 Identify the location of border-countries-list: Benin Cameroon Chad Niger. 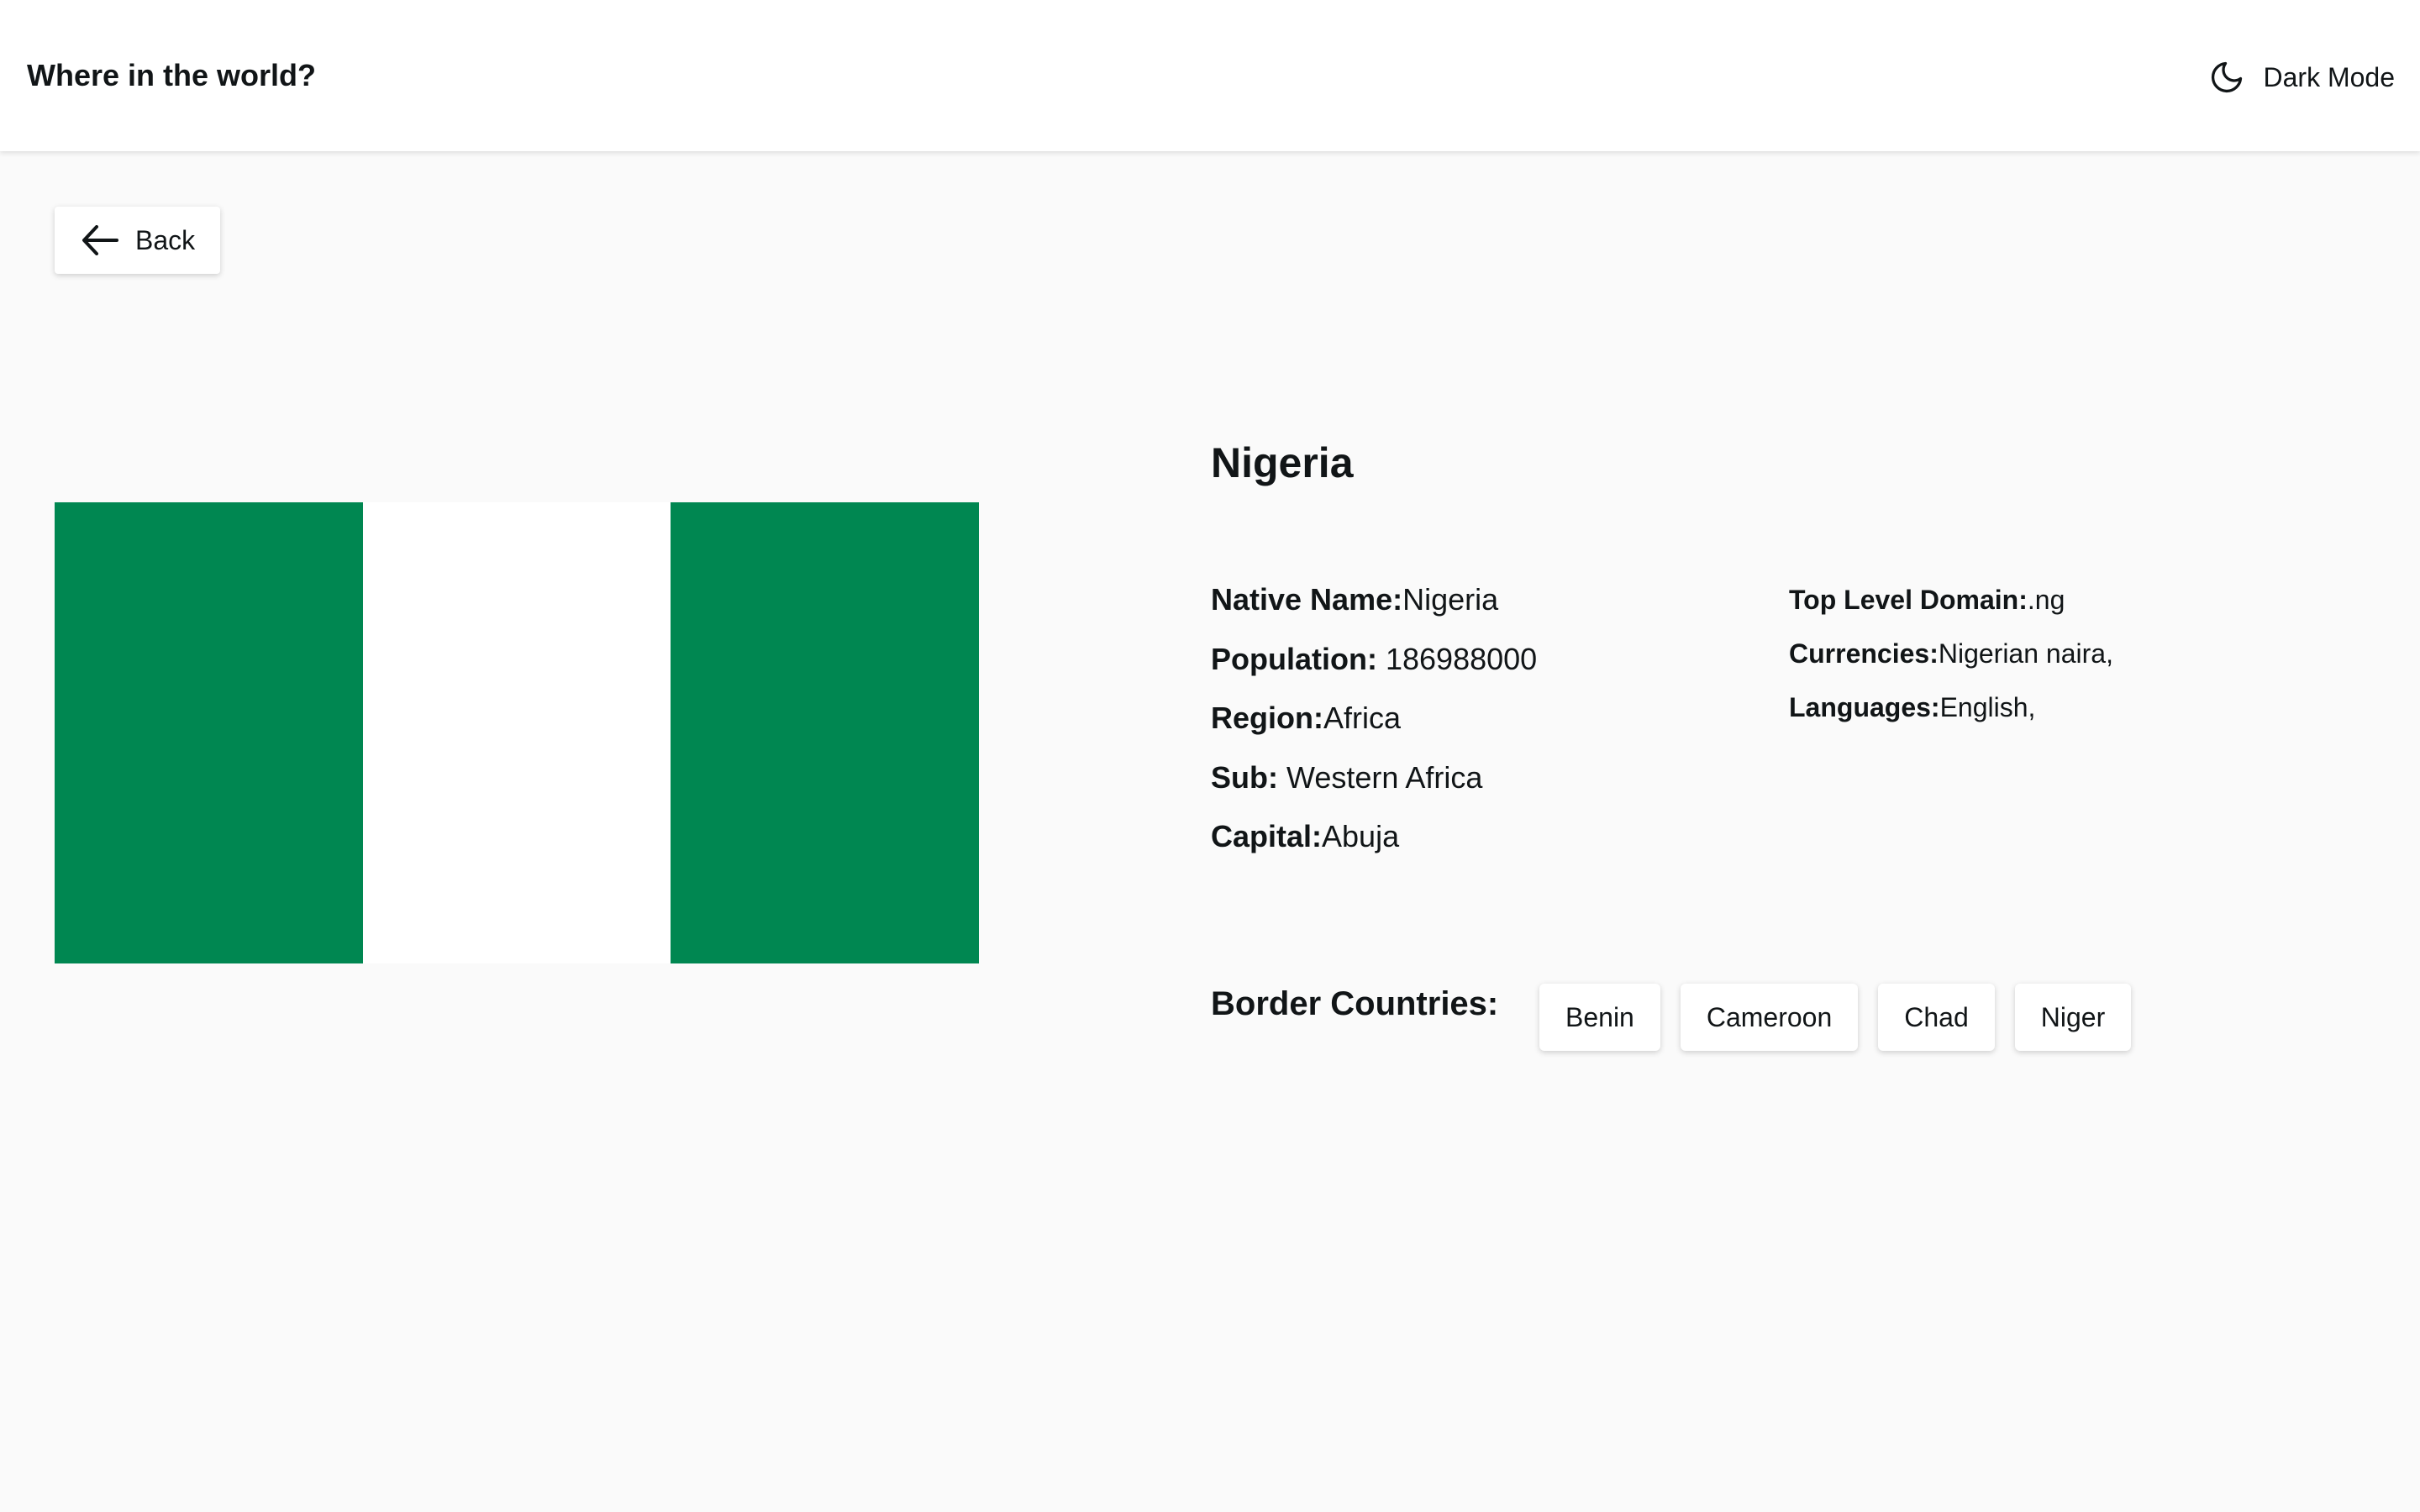
(1845, 1017).